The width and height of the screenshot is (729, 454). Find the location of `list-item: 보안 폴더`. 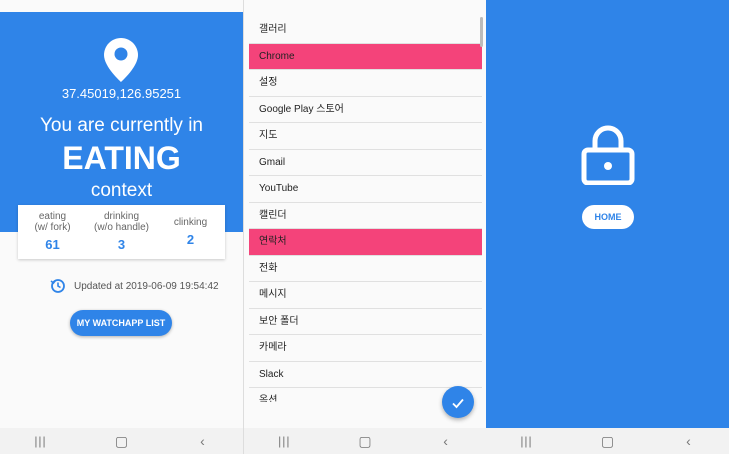

list-item: 보안 폴더 is located at coordinates (365, 321).